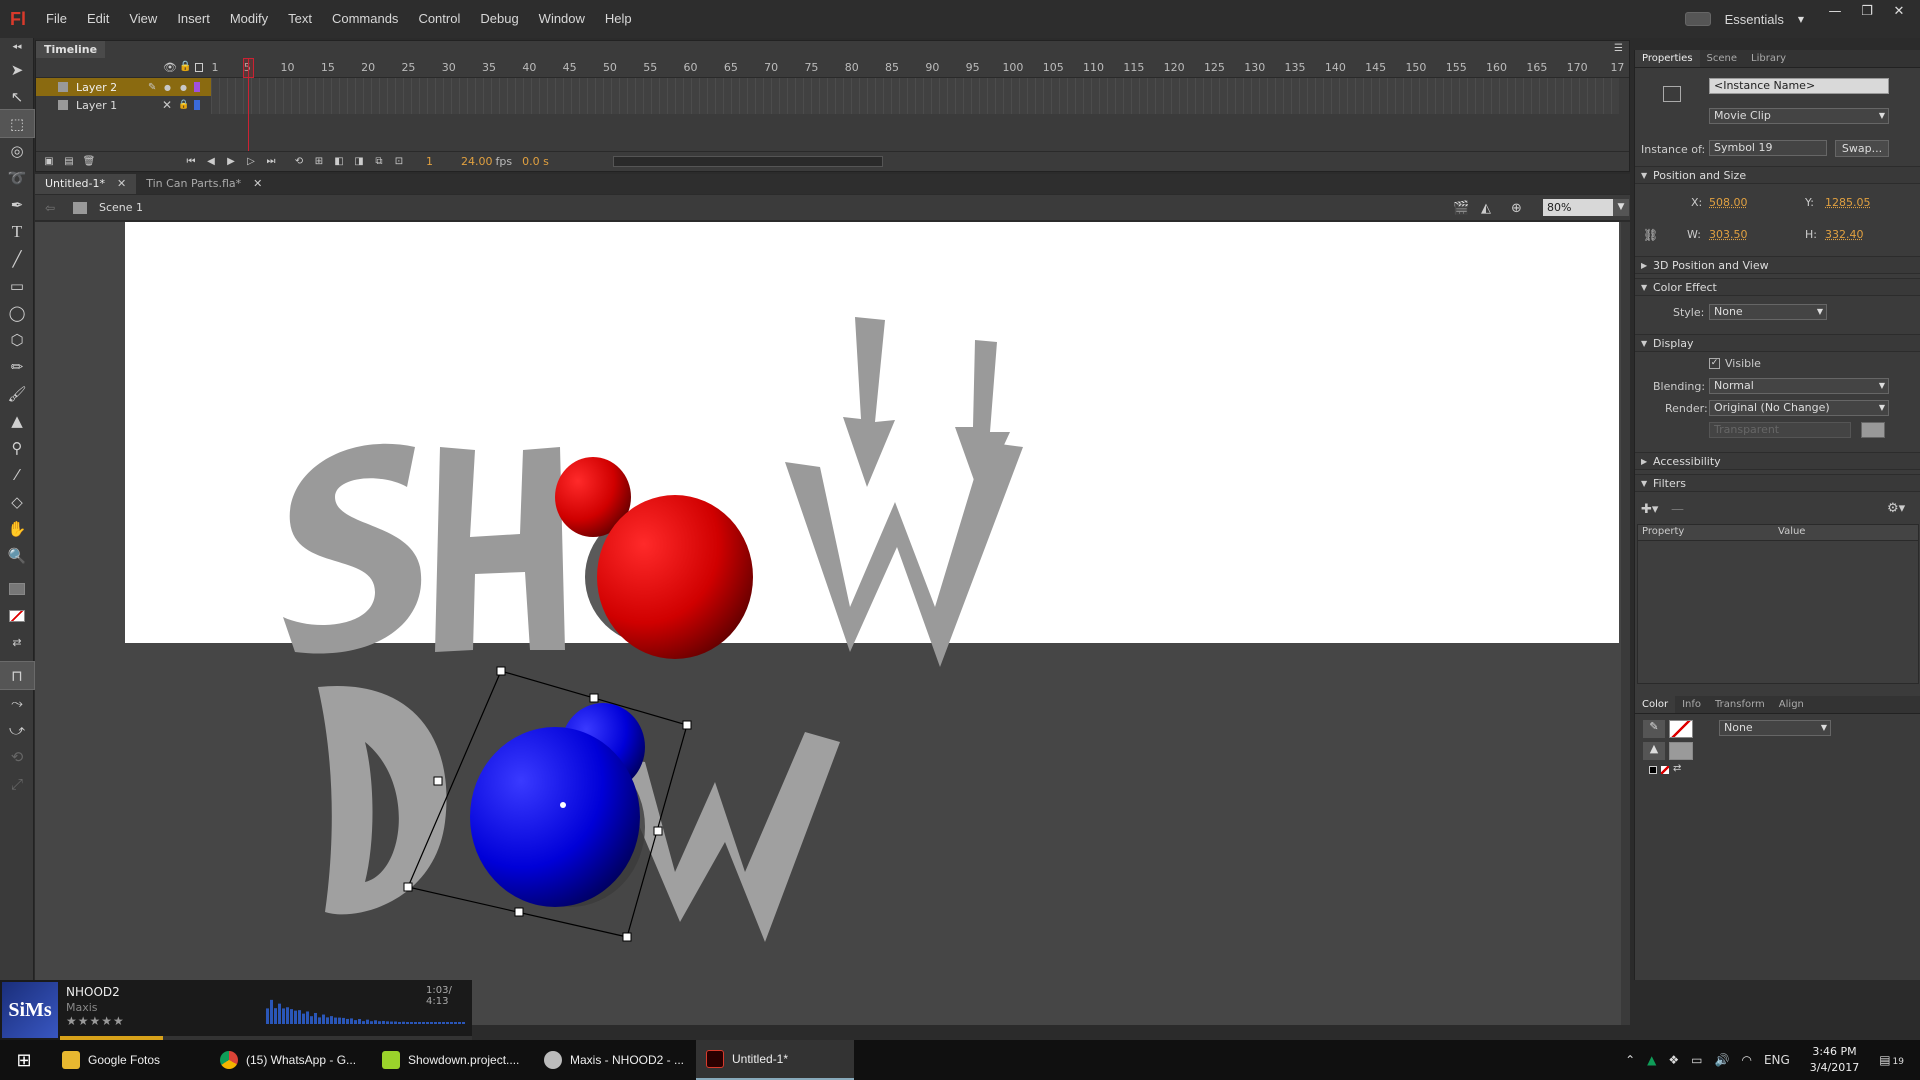  Describe the element at coordinates (775, 1060) in the screenshot. I see `taskbar-untitled-1: Untitled-1*` at that location.